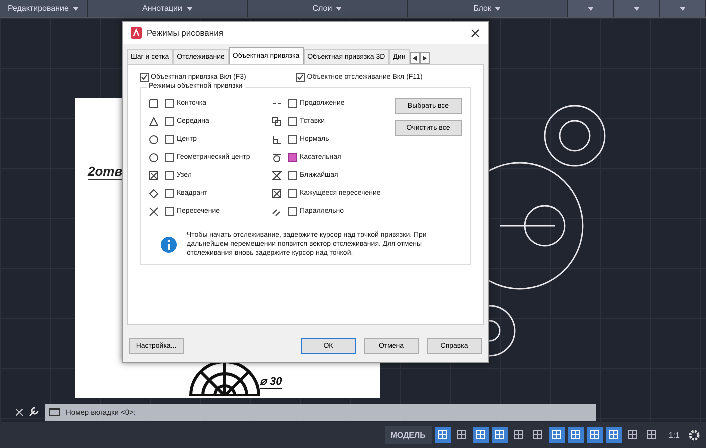  What do you see at coordinates (185, 33) in the screenshot?
I see `dialog-title: Режимы рисования` at bounding box center [185, 33].